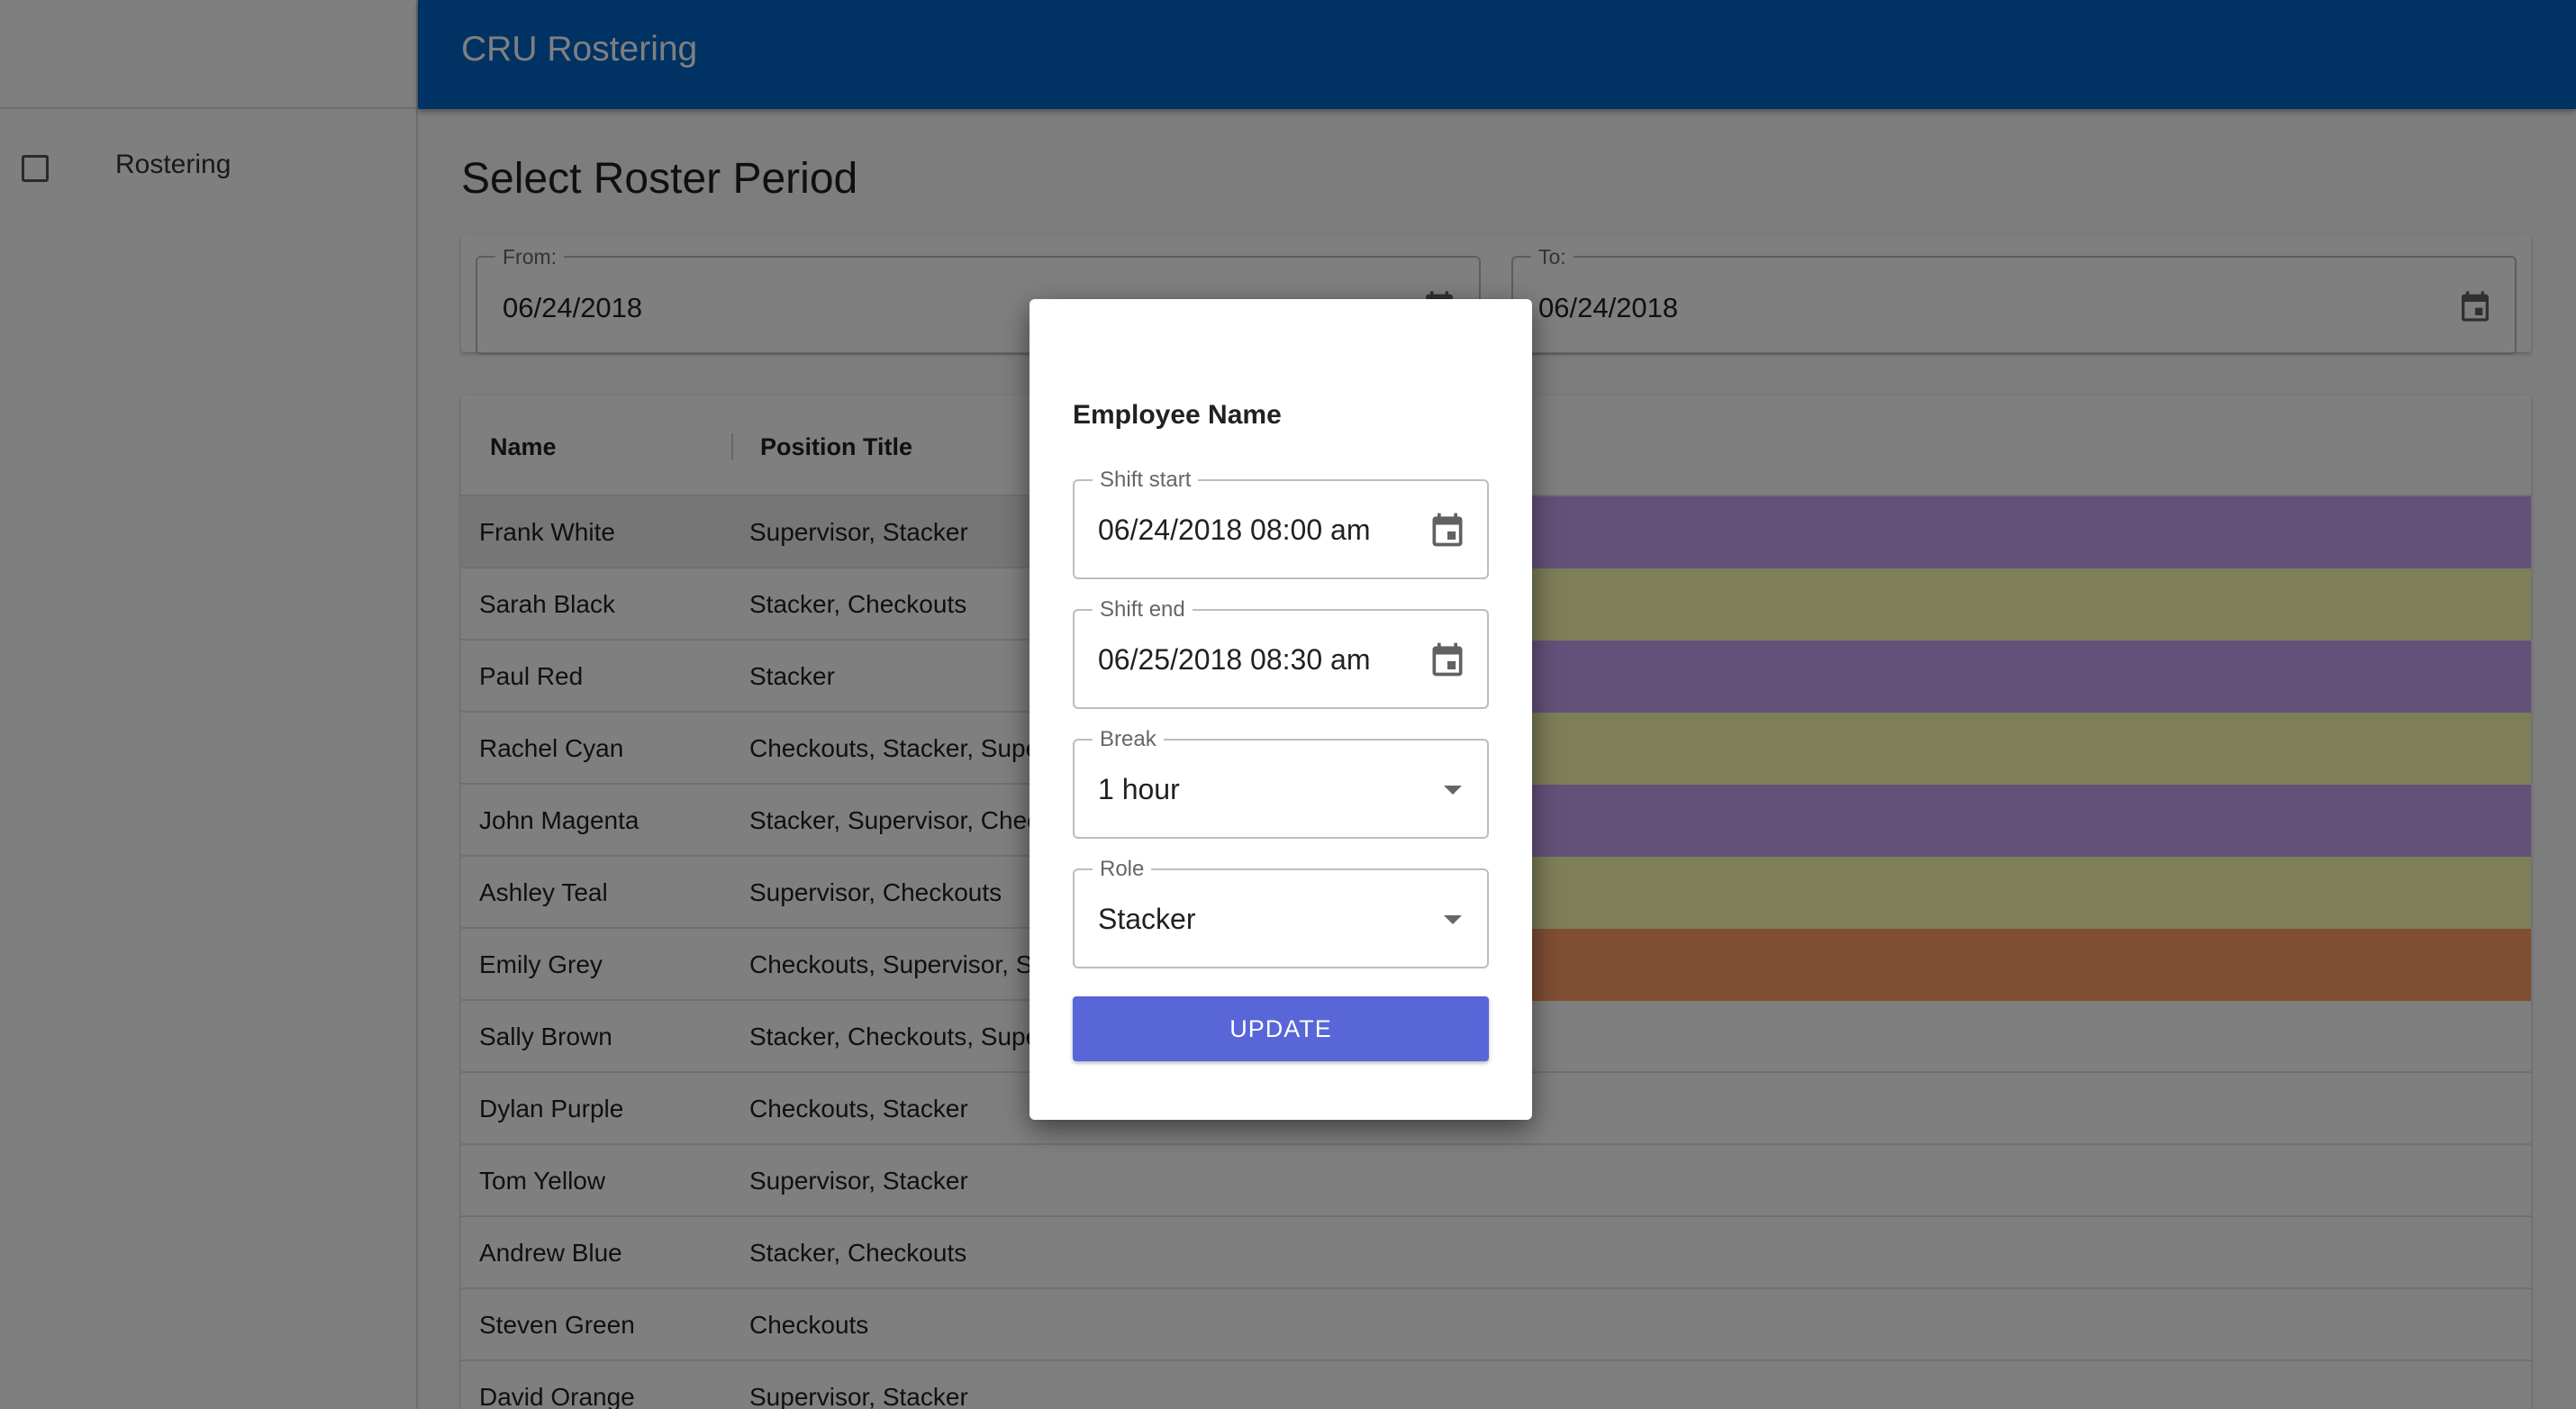  I want to click on shift-start-label: Shift start, so click(1146, 481).